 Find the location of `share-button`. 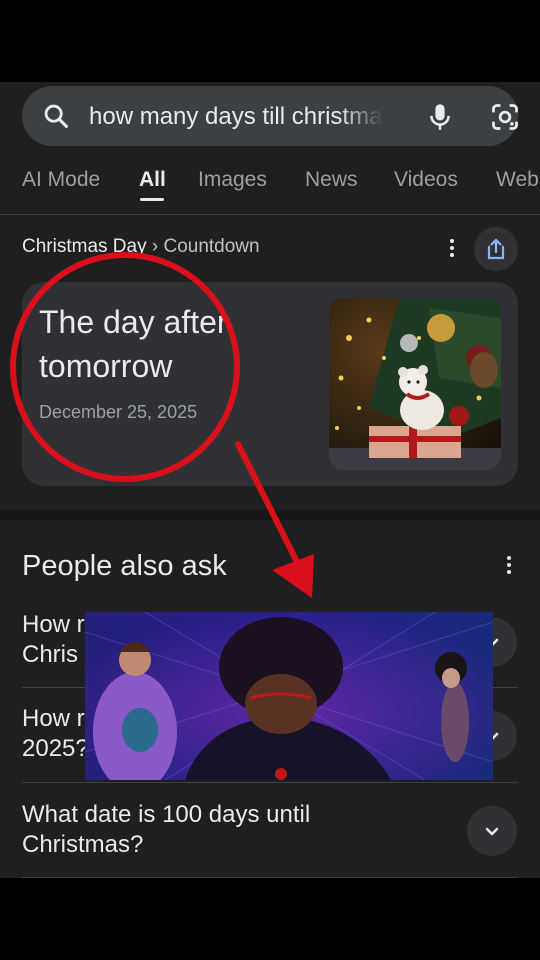

share-button is located at coordinates (496, 249).